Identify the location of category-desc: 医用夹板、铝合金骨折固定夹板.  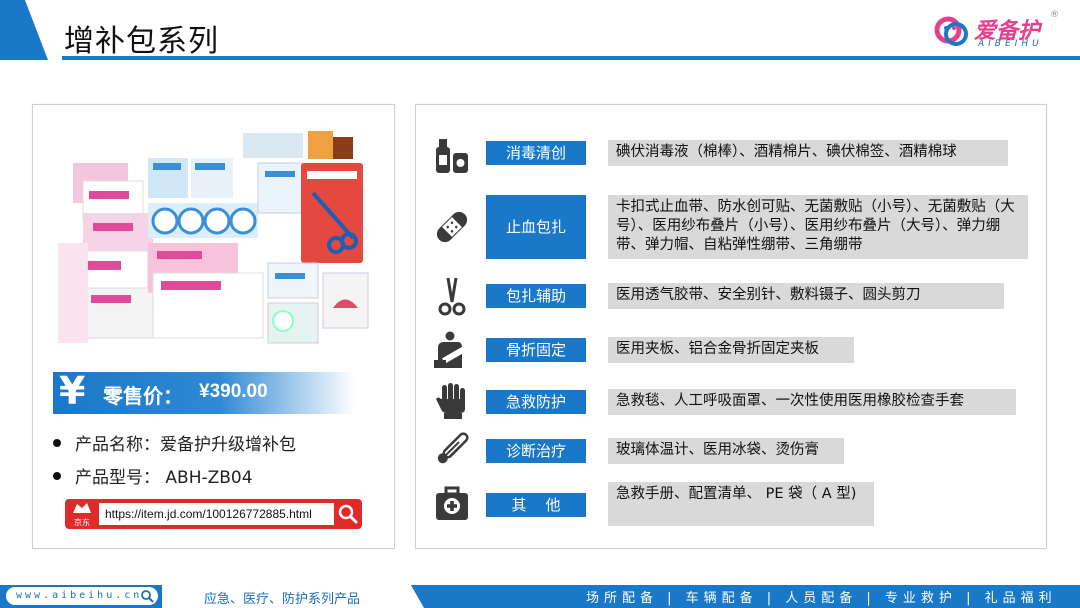
(731, 350).